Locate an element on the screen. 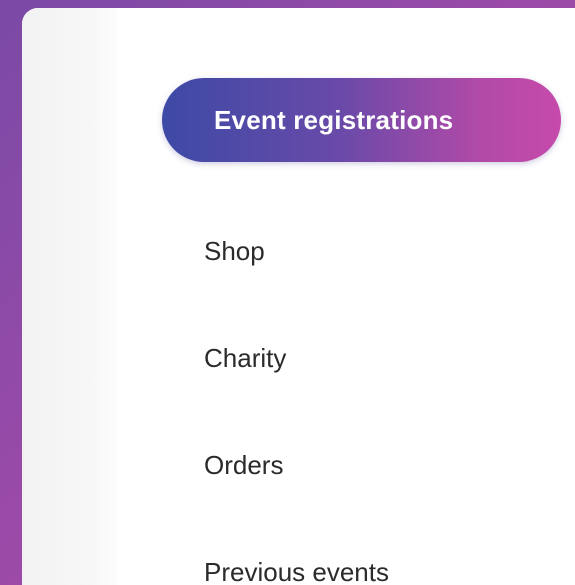 This screenshot has width=575, height=585. nav-item-event-registrations: Event registrations is located at coordinates (361, 120).